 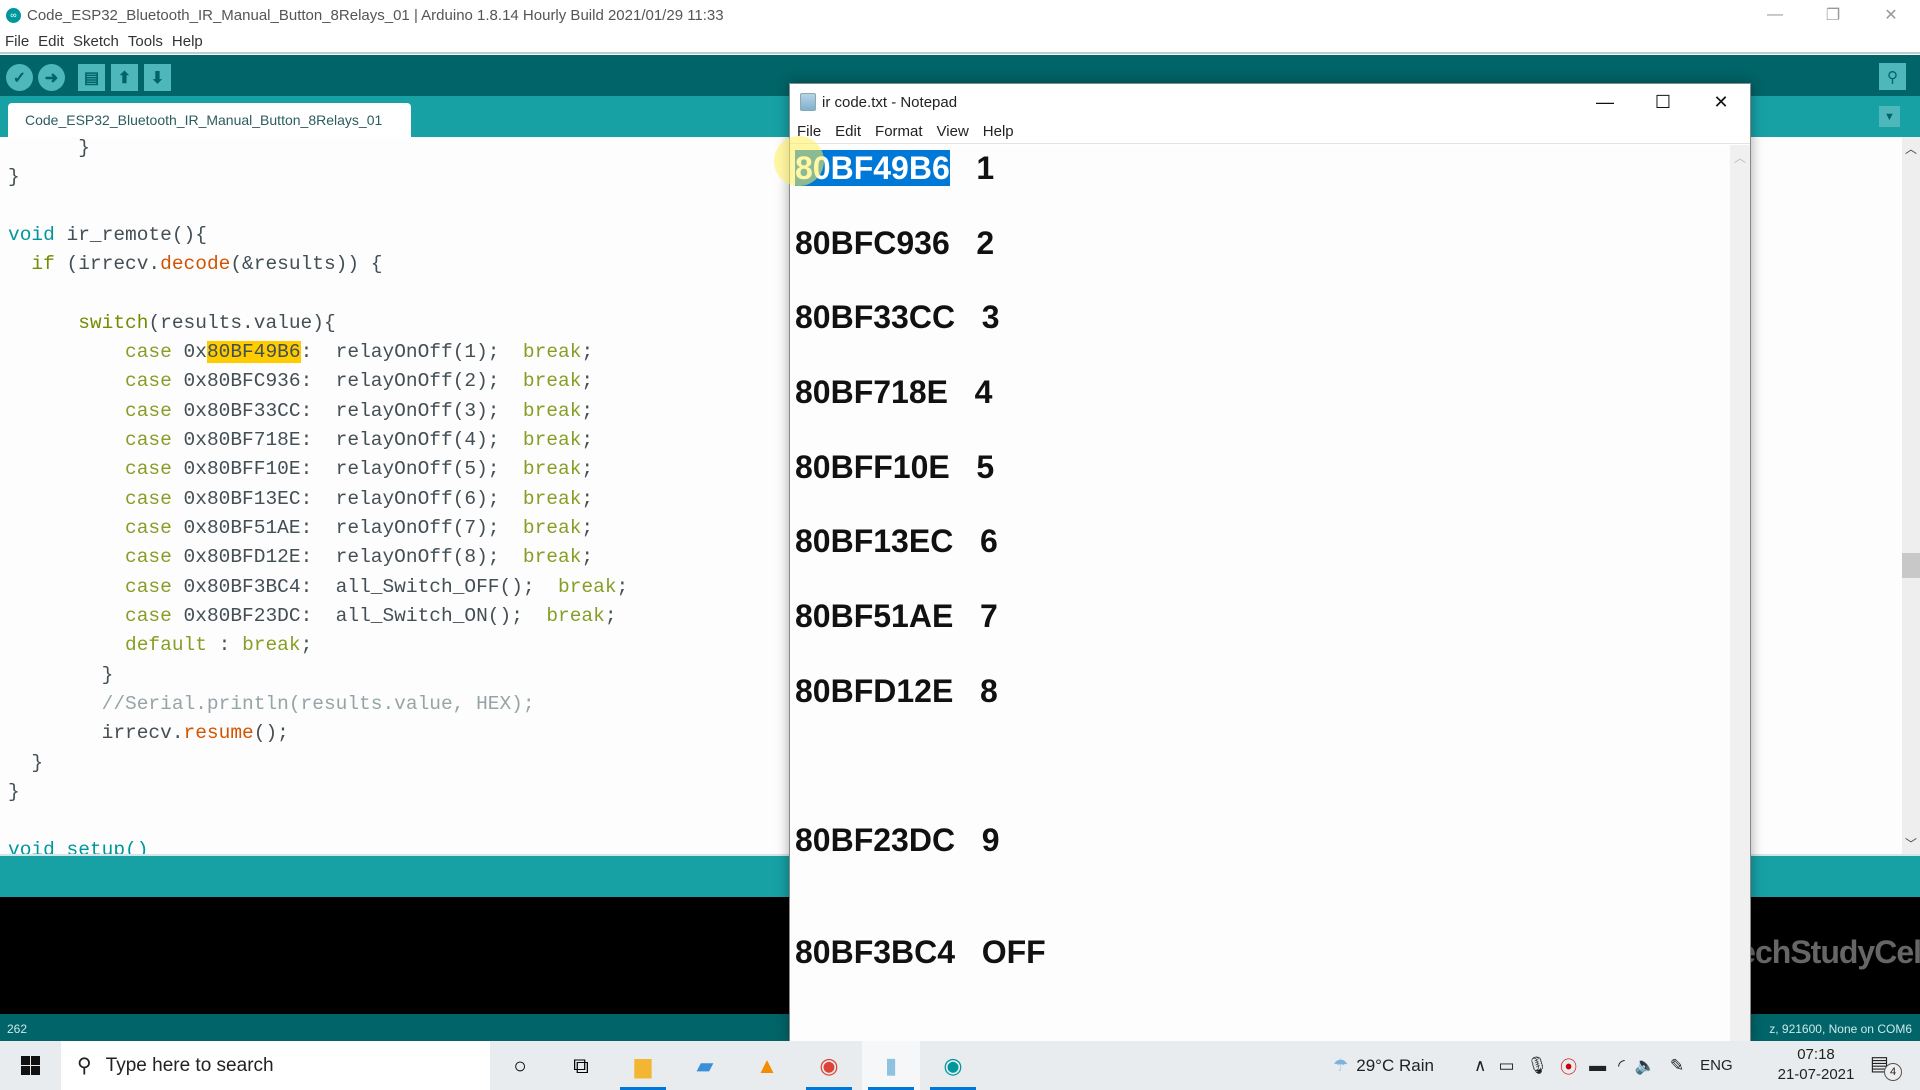 What do you see at coordinates (359, 469) in the screenshot?
I see `code-line: case 0x80BFF10E: relayOnOff(5); break;` at bounding box center [359, 469].